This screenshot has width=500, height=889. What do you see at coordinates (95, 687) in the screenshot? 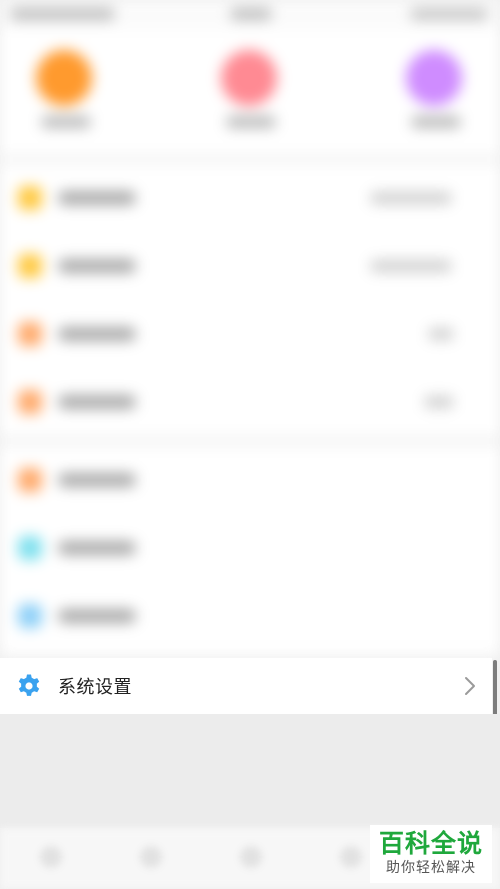
I see `settings-label: 系统设置` at bounding box center [95, 687].